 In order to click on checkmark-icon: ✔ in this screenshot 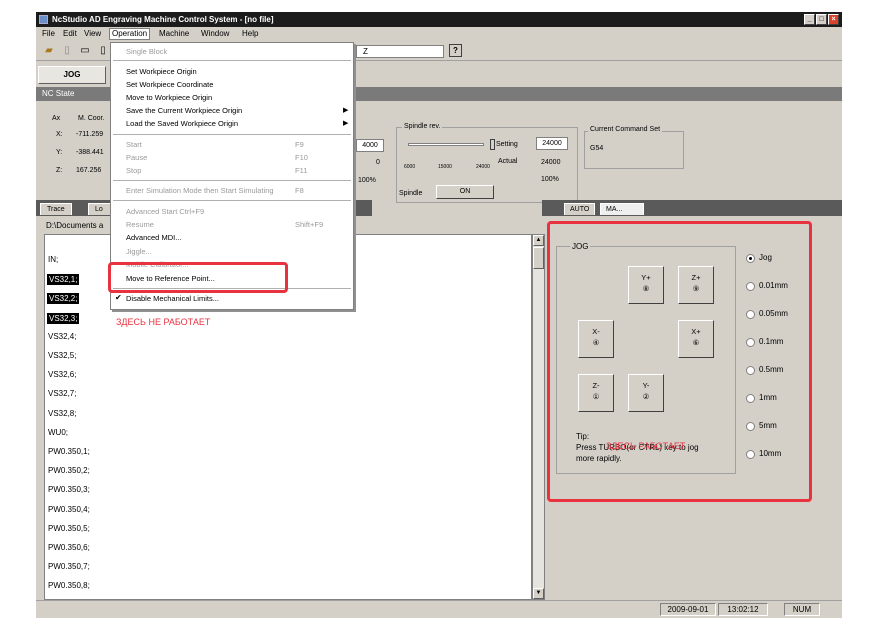, I will do `click(118, 297)`.